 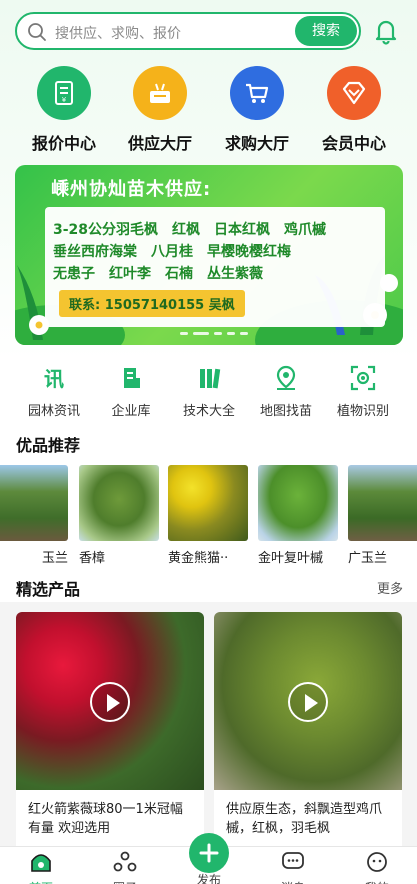 I want to click on tab-label: 消息, so click(x=293, y=881).